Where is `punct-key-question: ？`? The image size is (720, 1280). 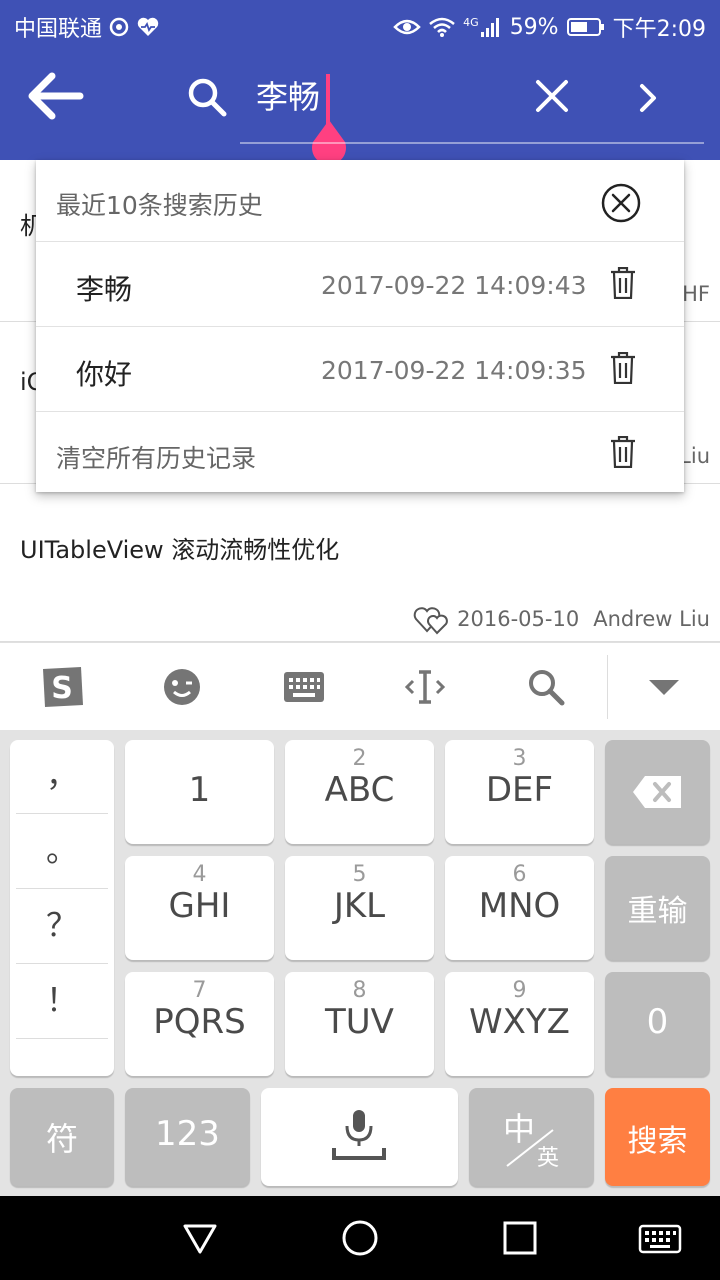 punct-key-question: ？ is located at coordinates (62, 927).